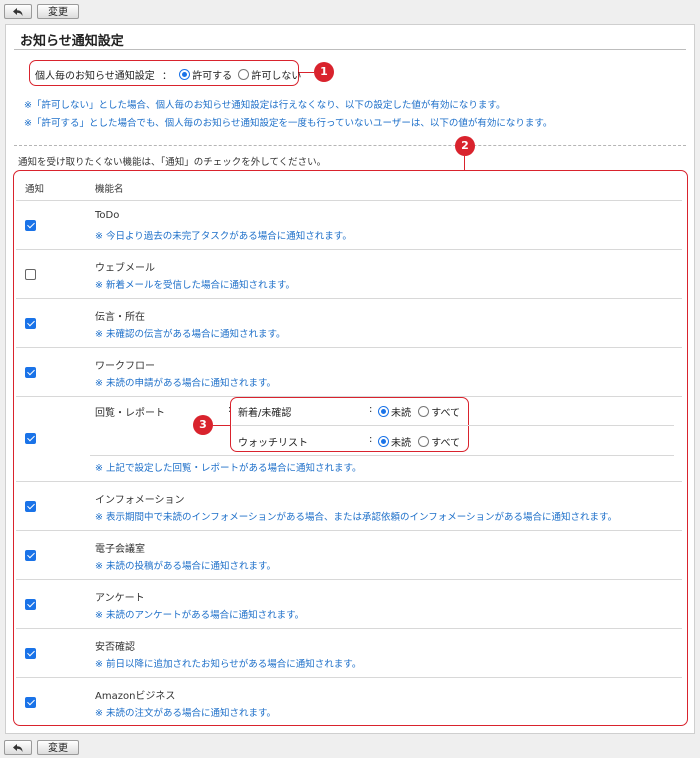 The image size is (700, 758). What do you see at coordinates (35, 189) in the screenshot?
I see `header-notify: 通知` at bounding box center [35, 189].